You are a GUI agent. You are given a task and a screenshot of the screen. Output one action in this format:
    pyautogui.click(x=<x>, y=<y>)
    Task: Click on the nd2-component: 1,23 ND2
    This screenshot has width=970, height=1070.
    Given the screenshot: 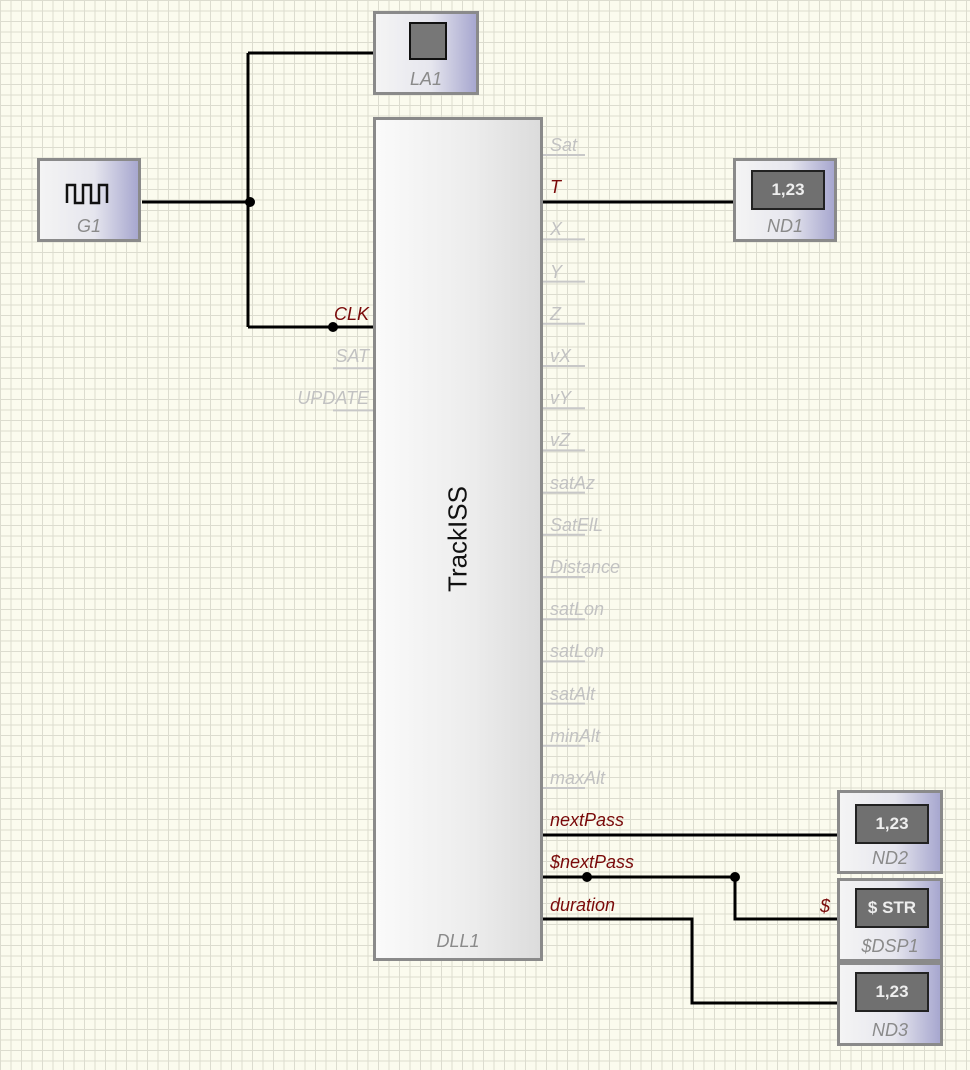 What is the action you would take?
    pyautogui.click(x=890, y=832)
    